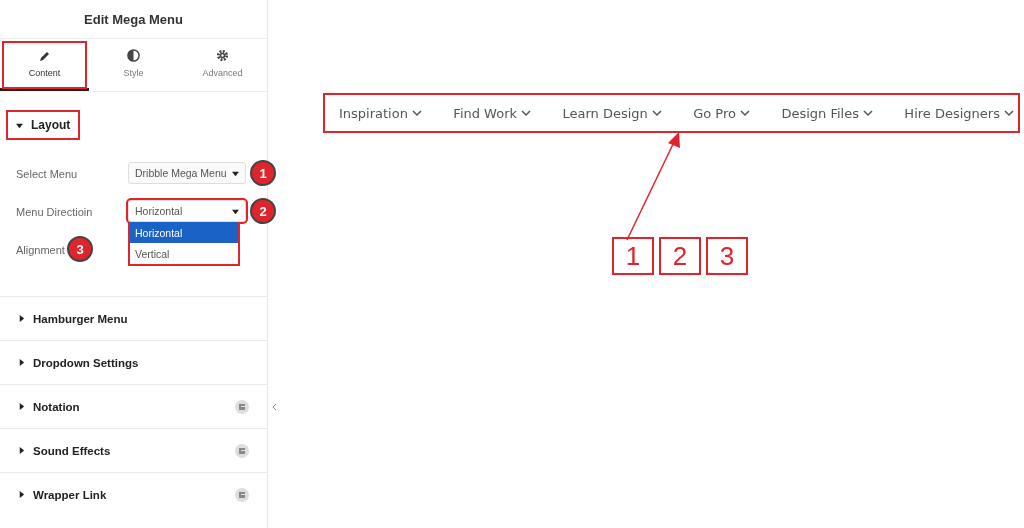 This screenshot has width=1024, height=528. Describe the element at coordinates (187, 173) in the screenshot. I see `select-field: Dribble Mega Menu` at that location.